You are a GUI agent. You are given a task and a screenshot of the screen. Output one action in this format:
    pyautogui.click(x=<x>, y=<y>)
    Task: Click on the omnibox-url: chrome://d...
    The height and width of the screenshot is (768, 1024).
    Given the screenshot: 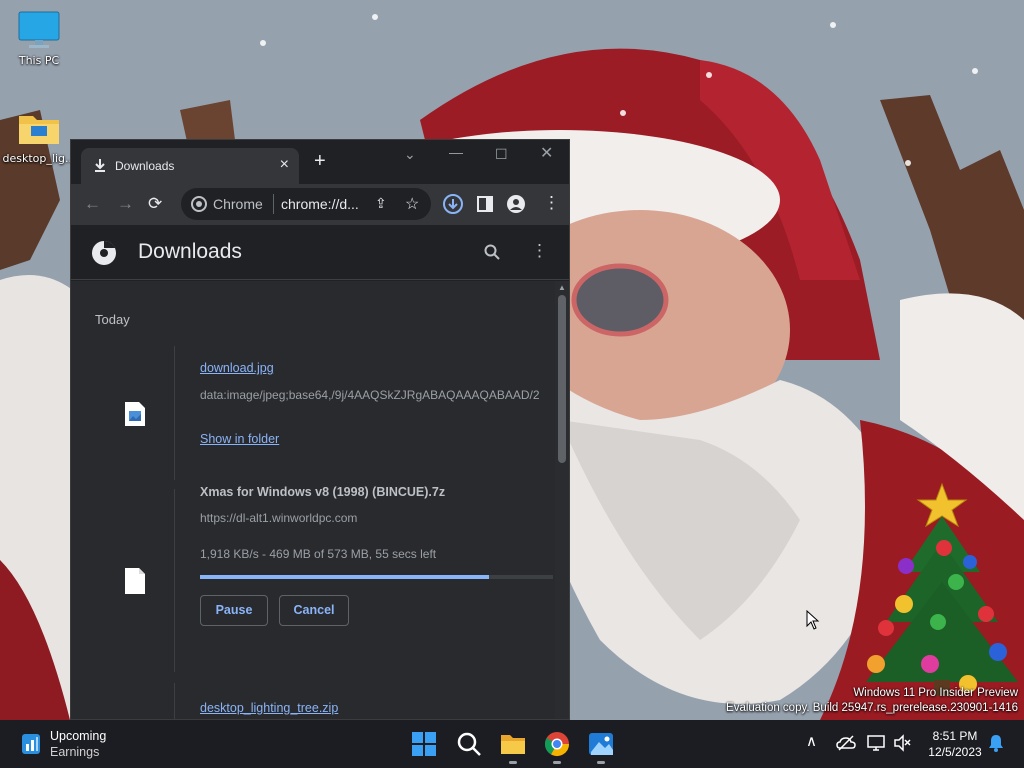 What is the action you would take?
    pyautogui.click(x=320, y=204)
    